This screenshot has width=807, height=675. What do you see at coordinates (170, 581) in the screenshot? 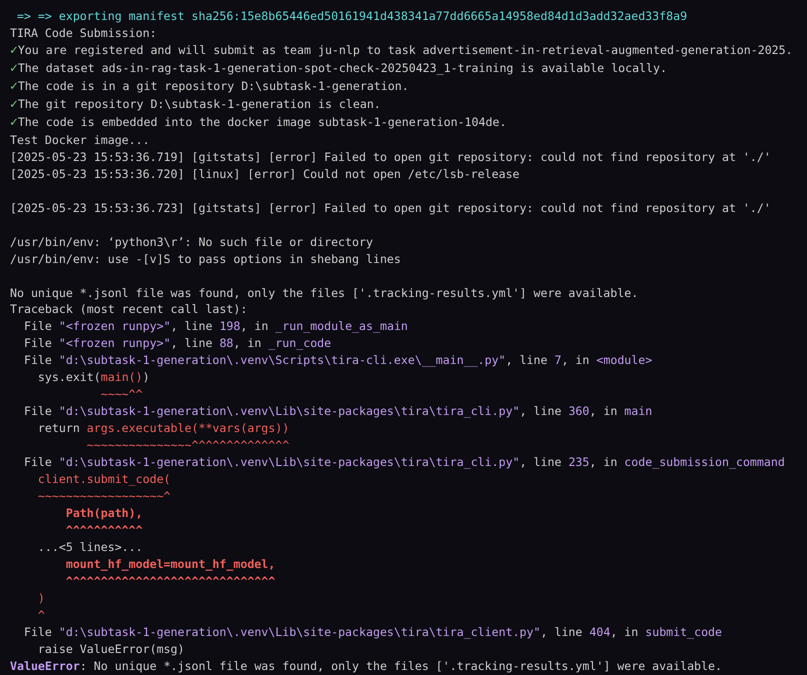
I see `error-highlight: ^^^^^^^^^^^^^^^^^^^^^^^^^^^^^^` at bounding box center [170, 581].